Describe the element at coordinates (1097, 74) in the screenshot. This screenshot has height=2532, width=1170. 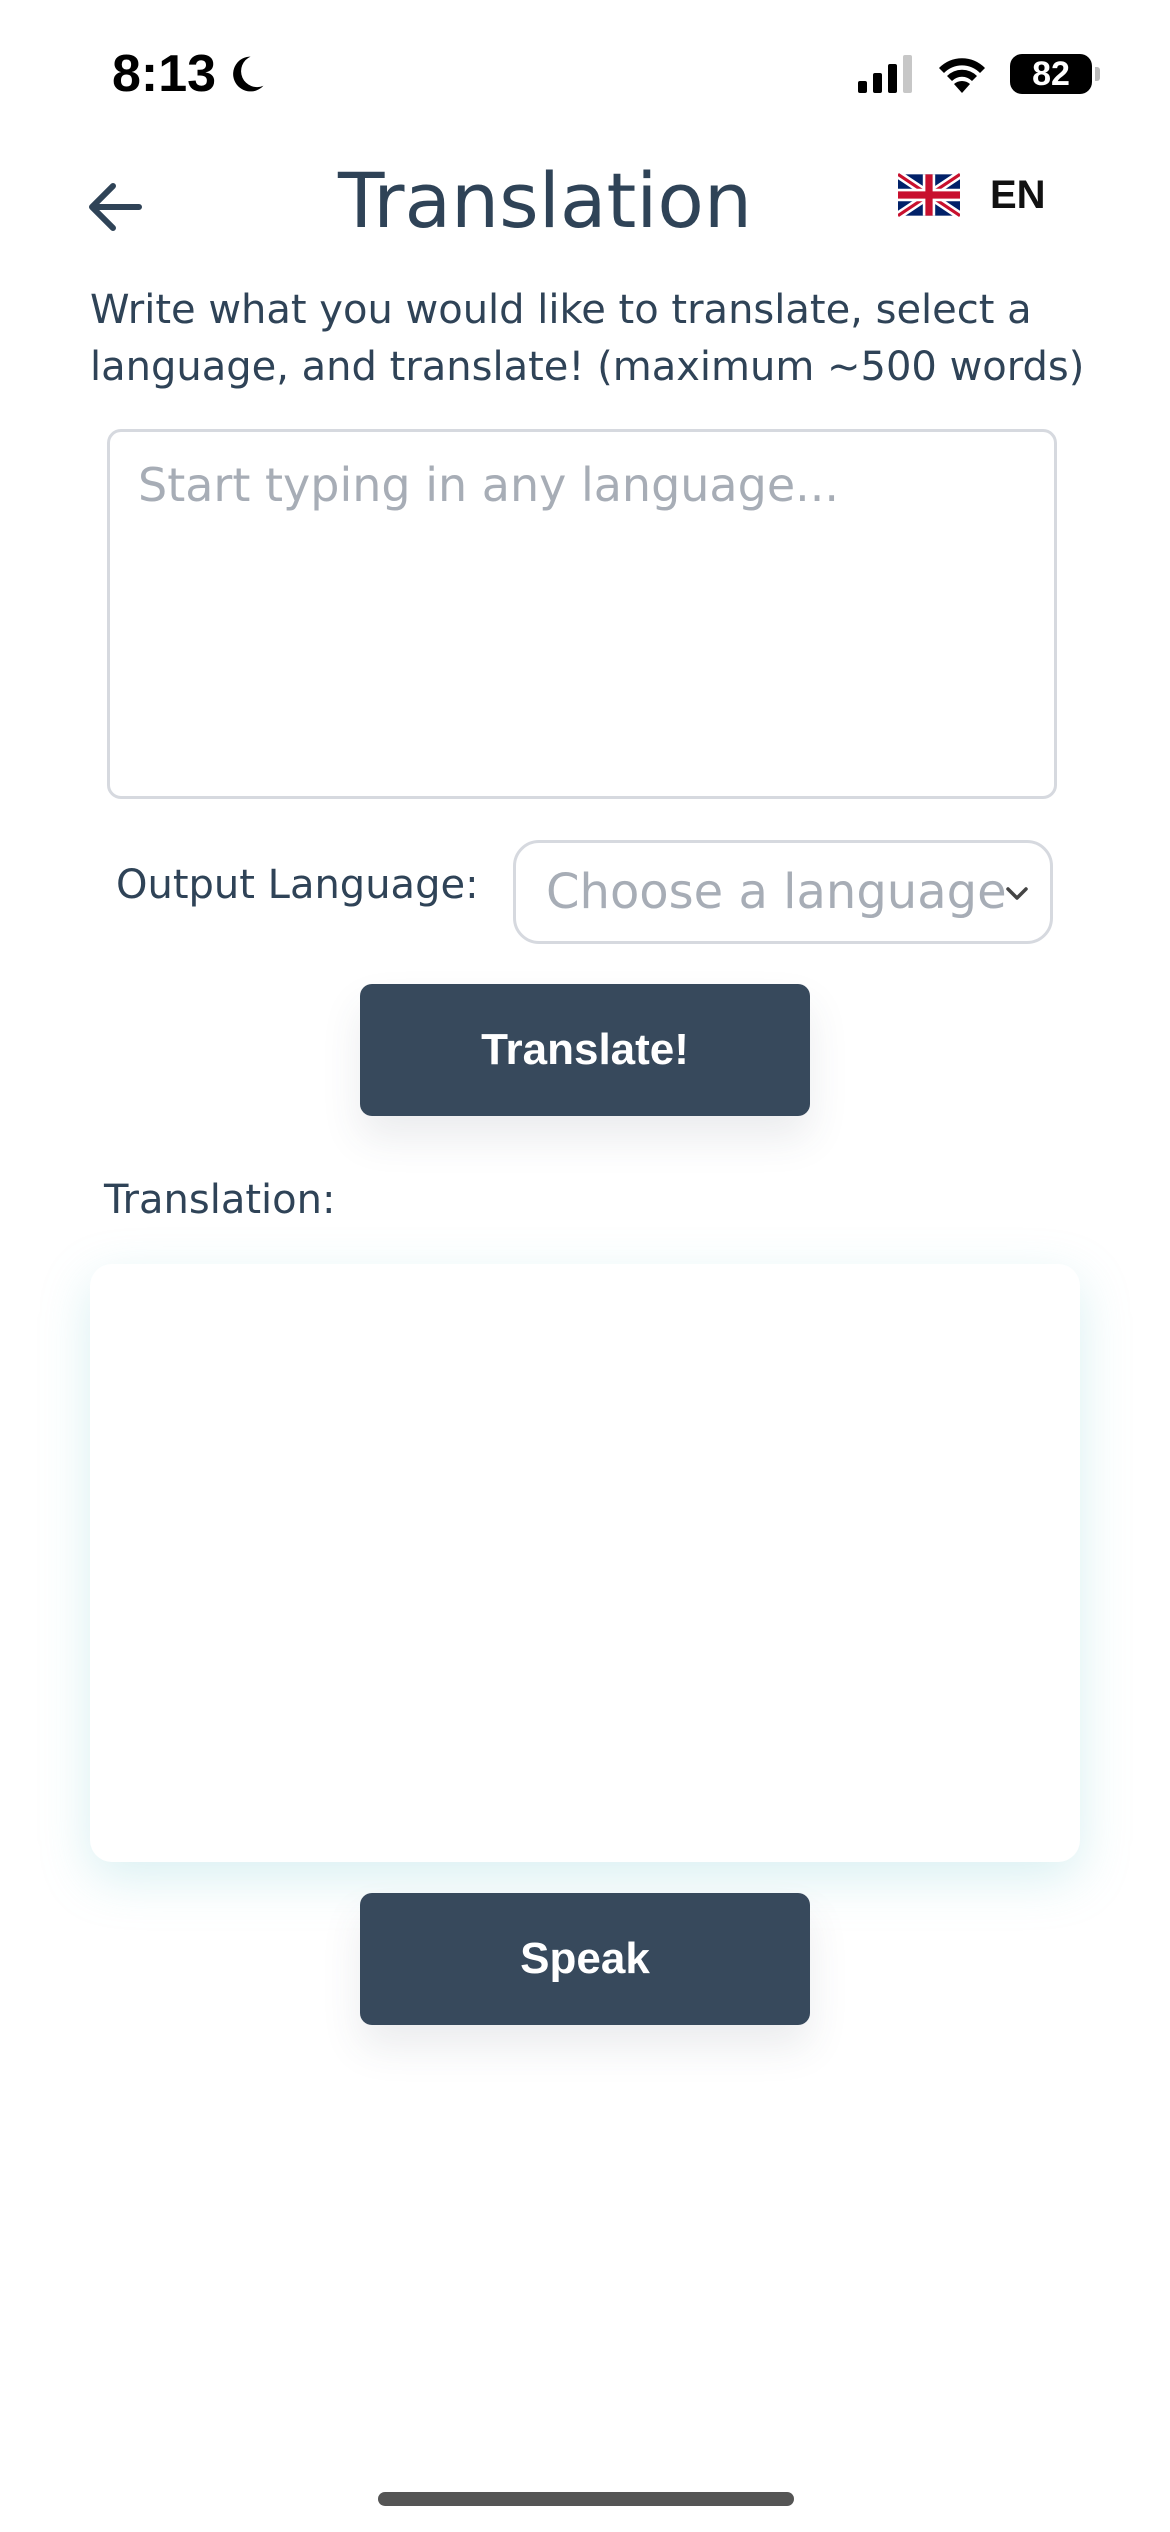
I see `battery-nub` at that location.